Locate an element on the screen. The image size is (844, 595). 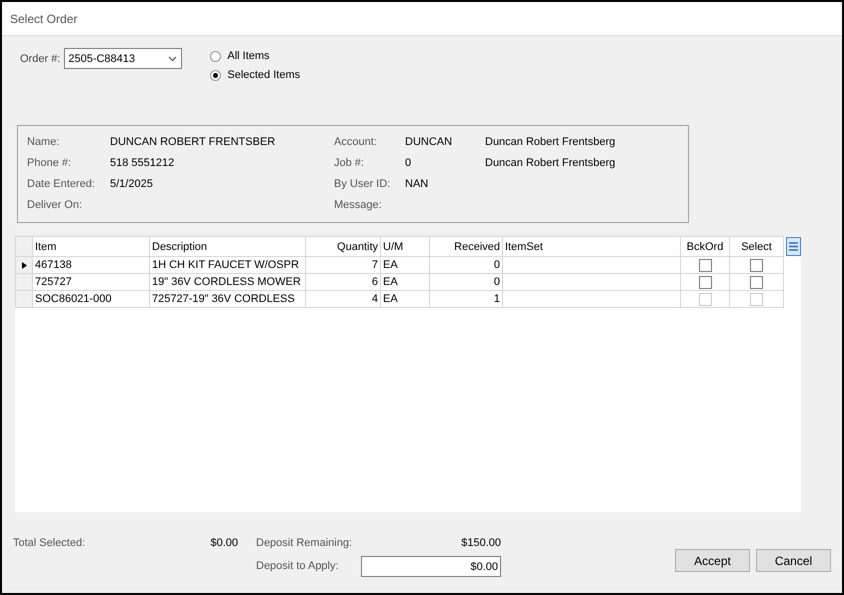
radio-option: Selected Items is located at coordinates (255, 75).